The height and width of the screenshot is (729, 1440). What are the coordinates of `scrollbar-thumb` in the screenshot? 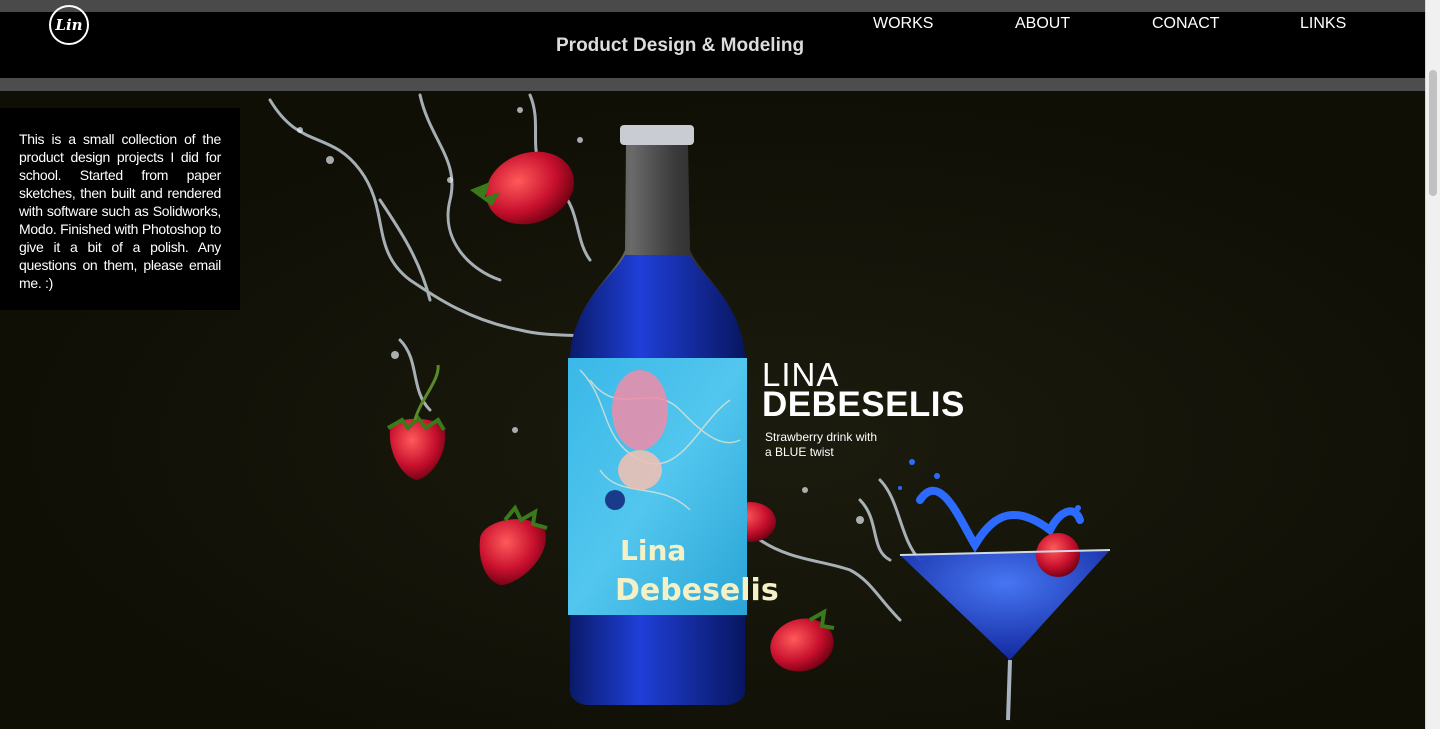 It's located at (1433, 133).